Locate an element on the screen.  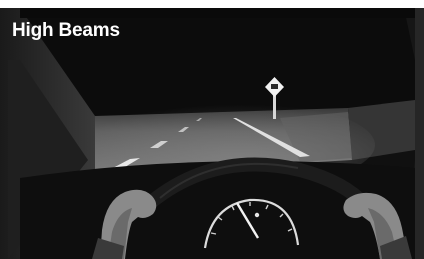
roof-liner is located at coordinates (217, 13).